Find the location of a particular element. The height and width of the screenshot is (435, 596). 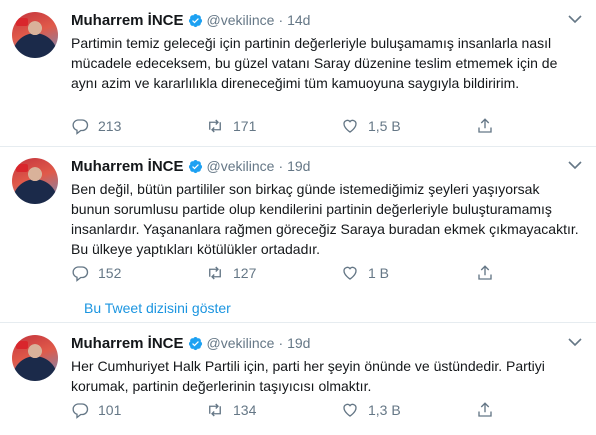

retweet-button: 134 is located at coordinates (273, 410).